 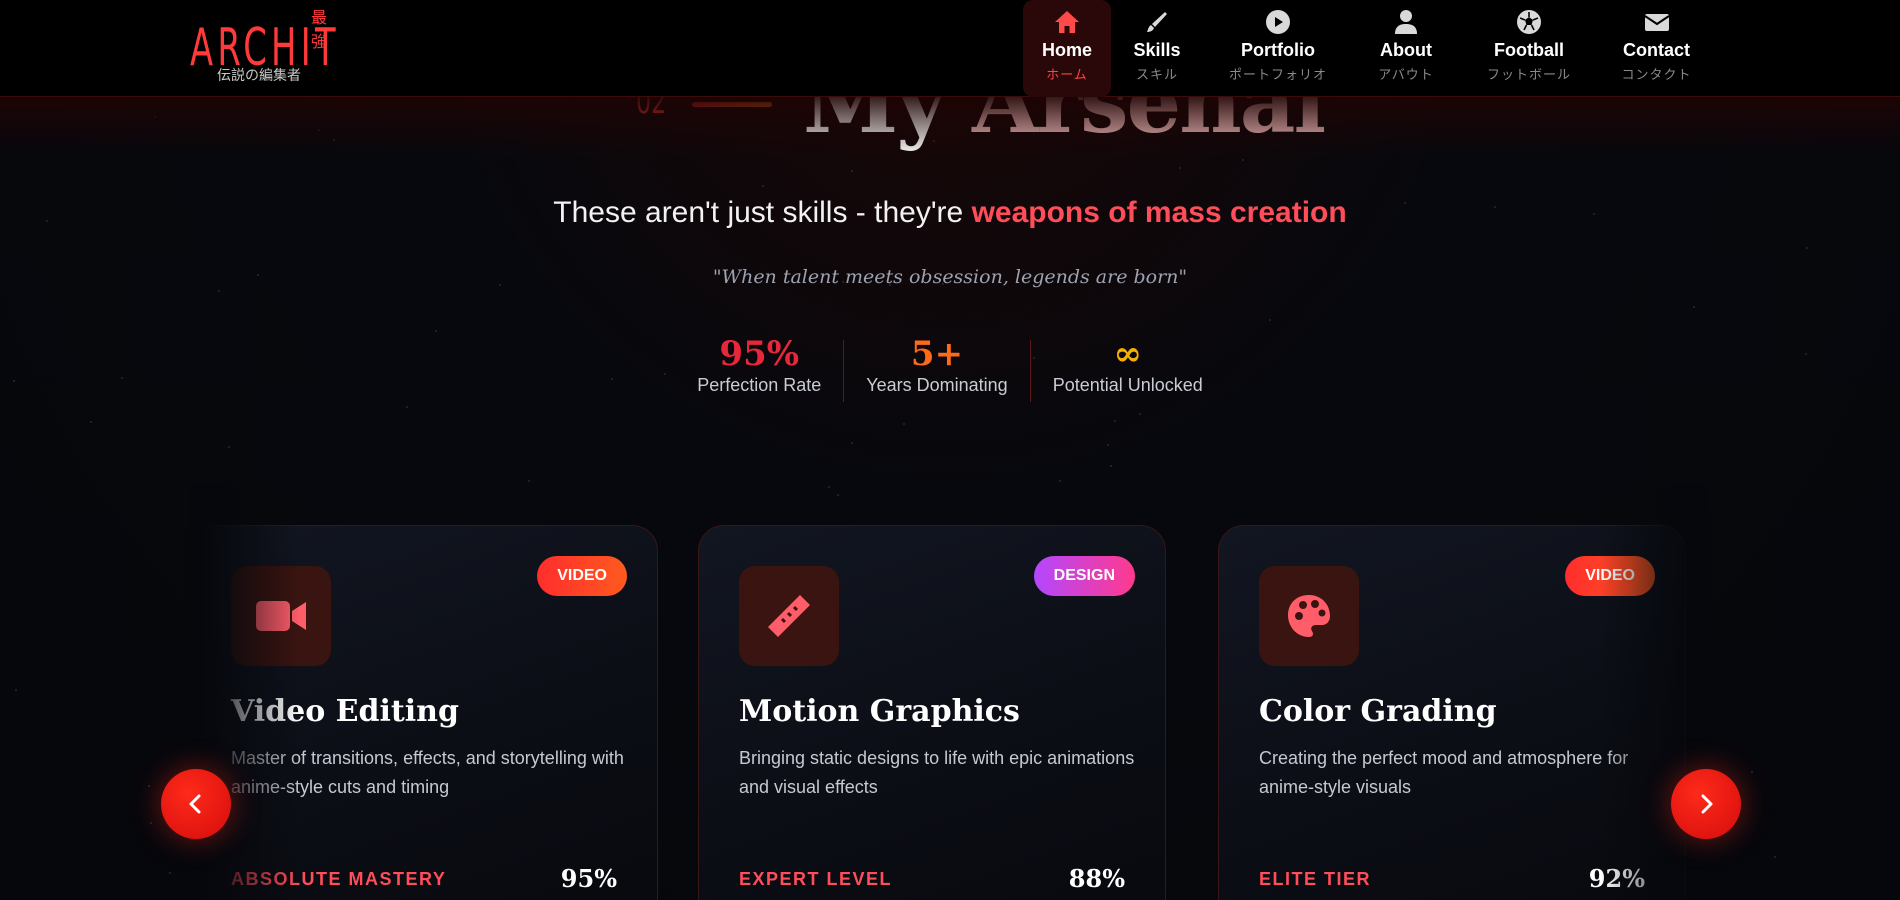 I want to click on carousel-prev-button, so click(x=196, y=804).